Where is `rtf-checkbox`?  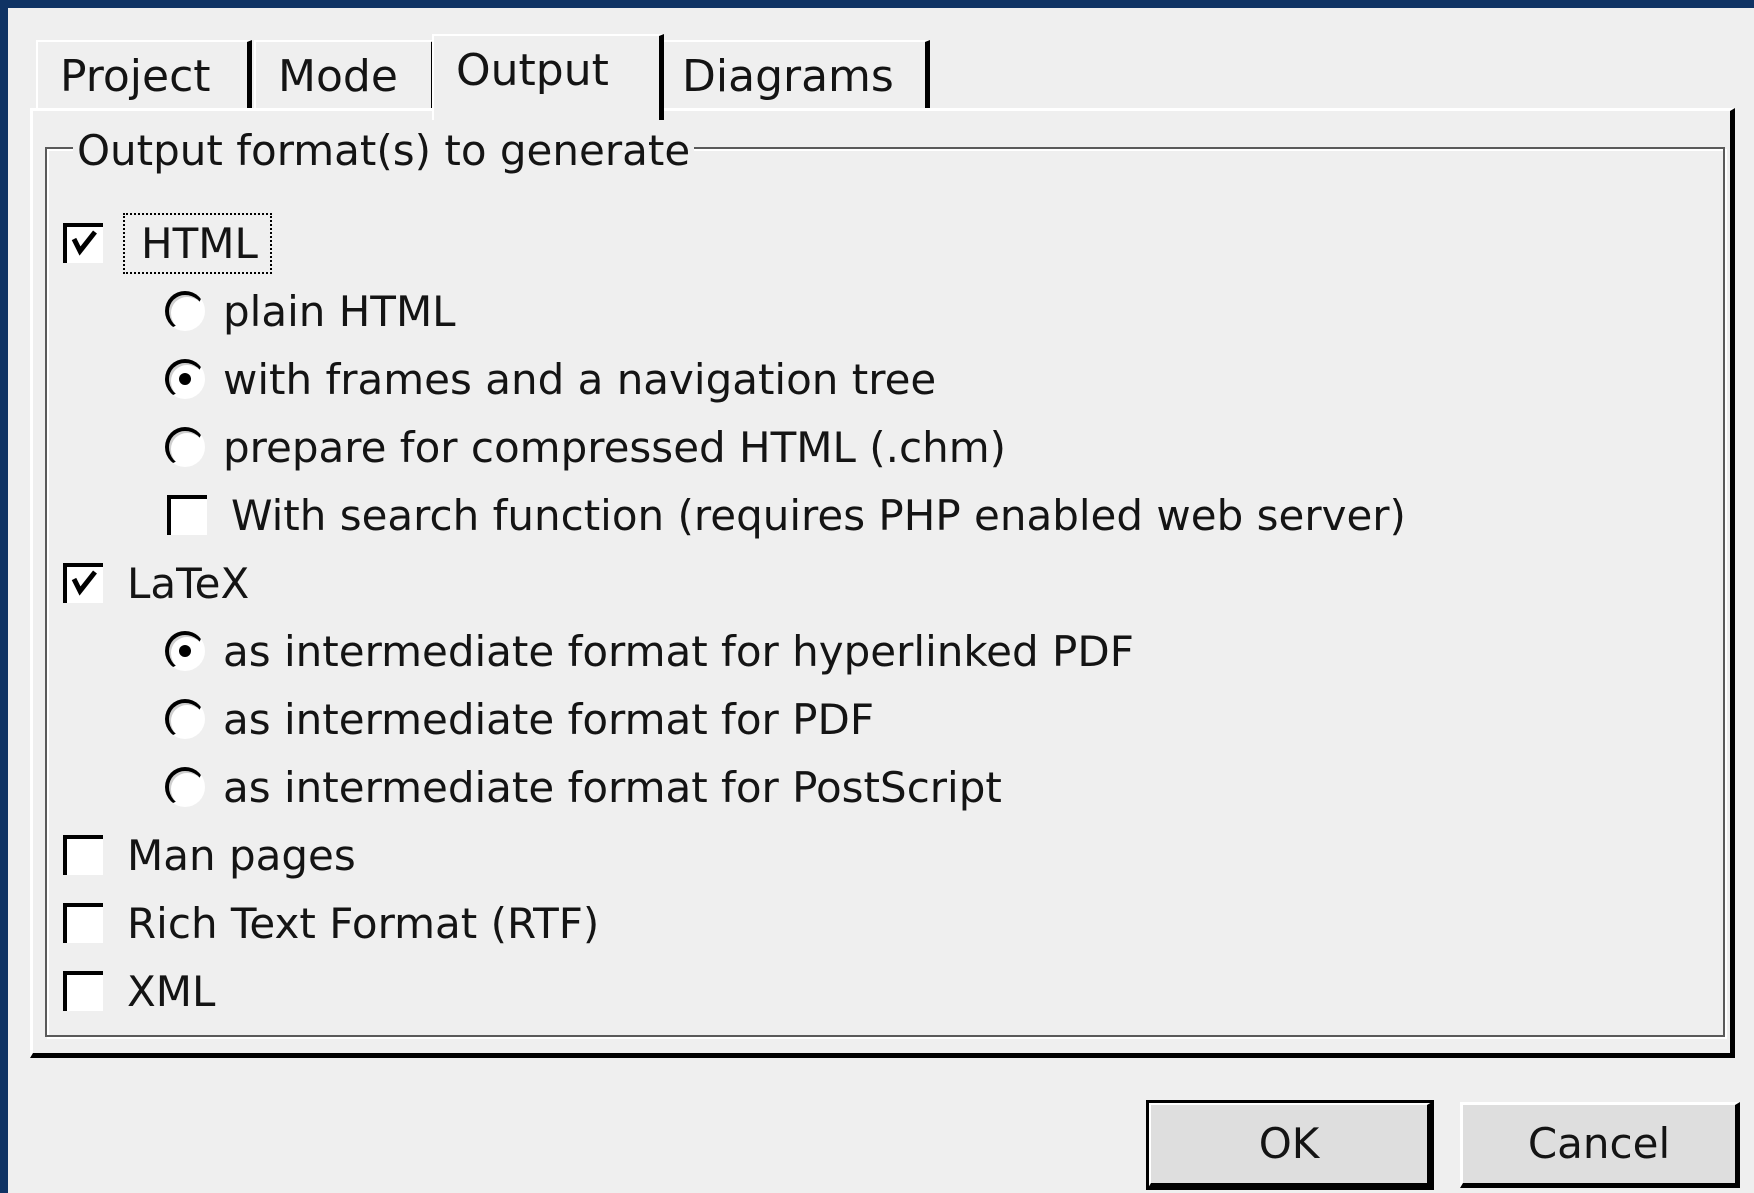
rtf-checkbox is located at coordinates (83, 923).